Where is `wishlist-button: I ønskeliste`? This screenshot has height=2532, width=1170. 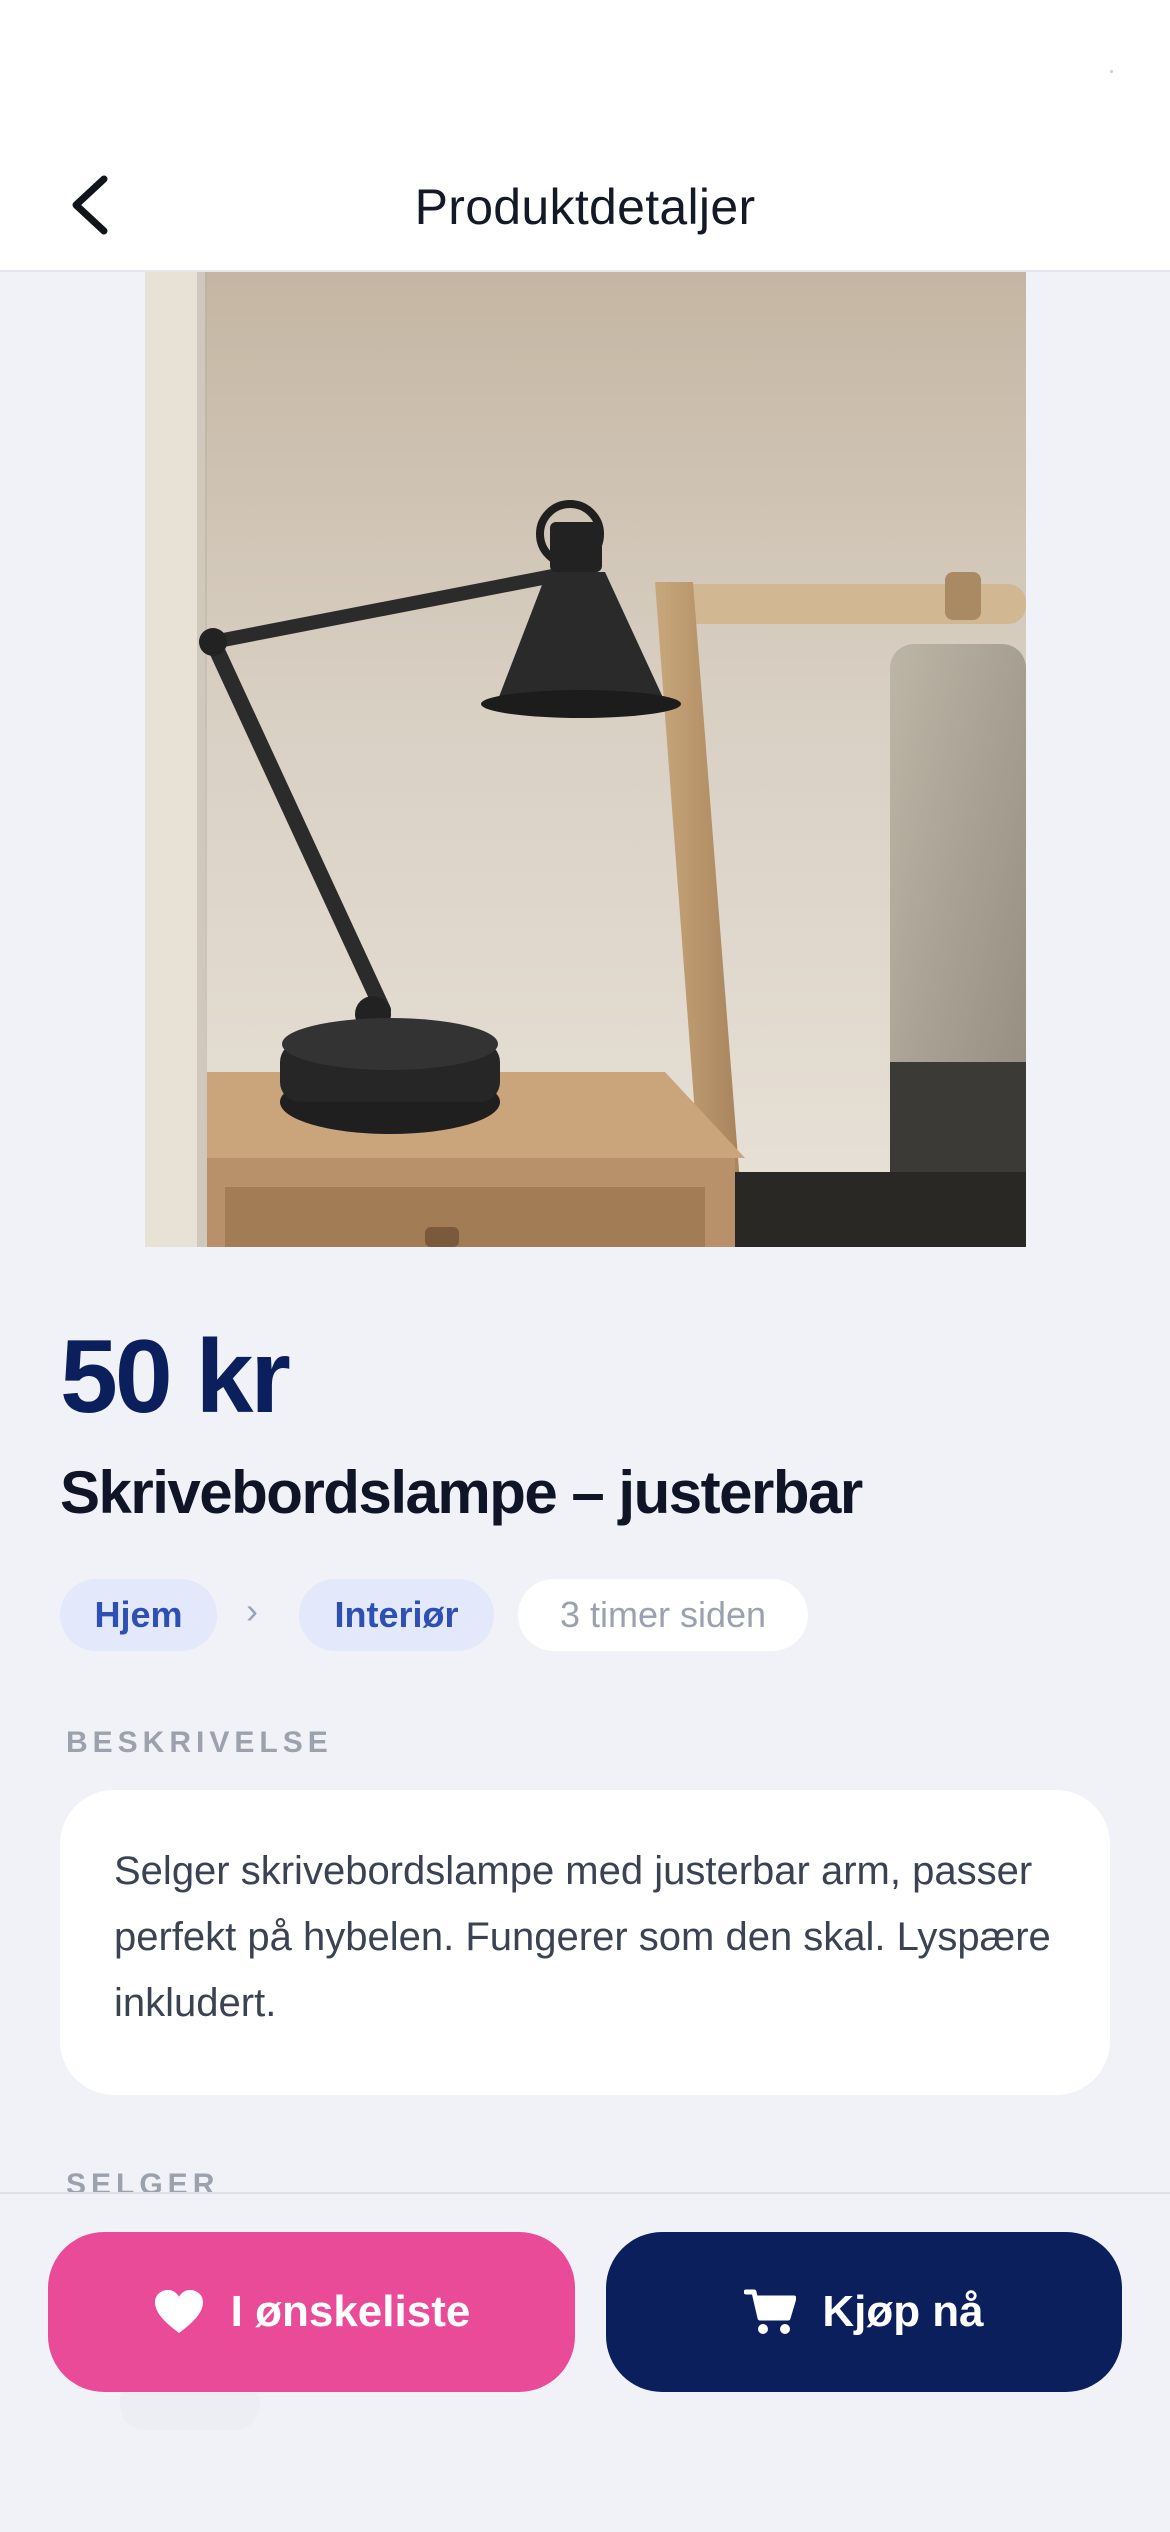
wishlist-button: I ønskeliste is located at coordinates (311, 2312).